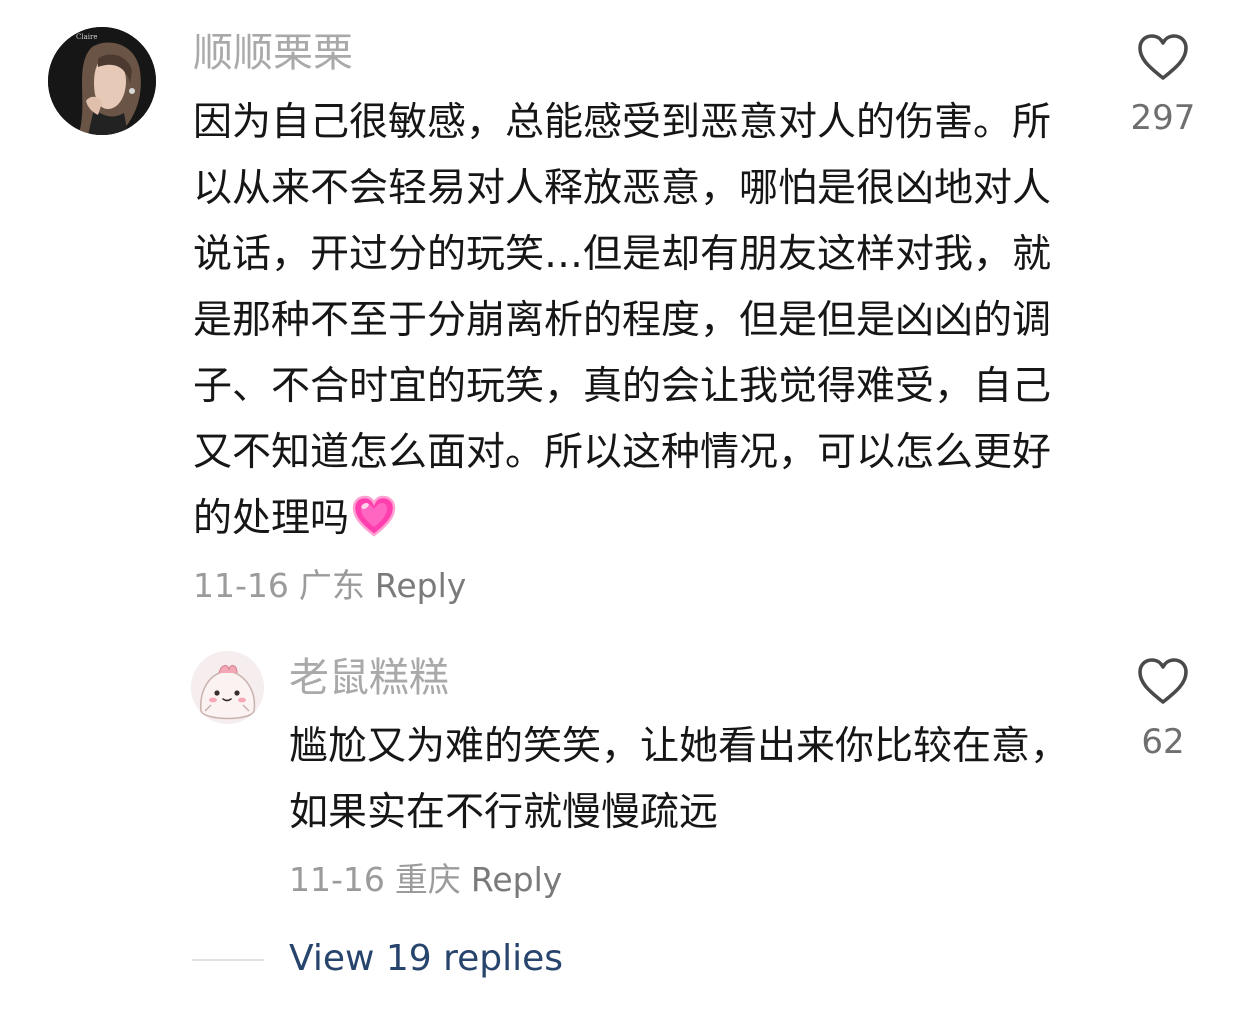  I want to click on comment-date: 11-16, so click(241, 585).